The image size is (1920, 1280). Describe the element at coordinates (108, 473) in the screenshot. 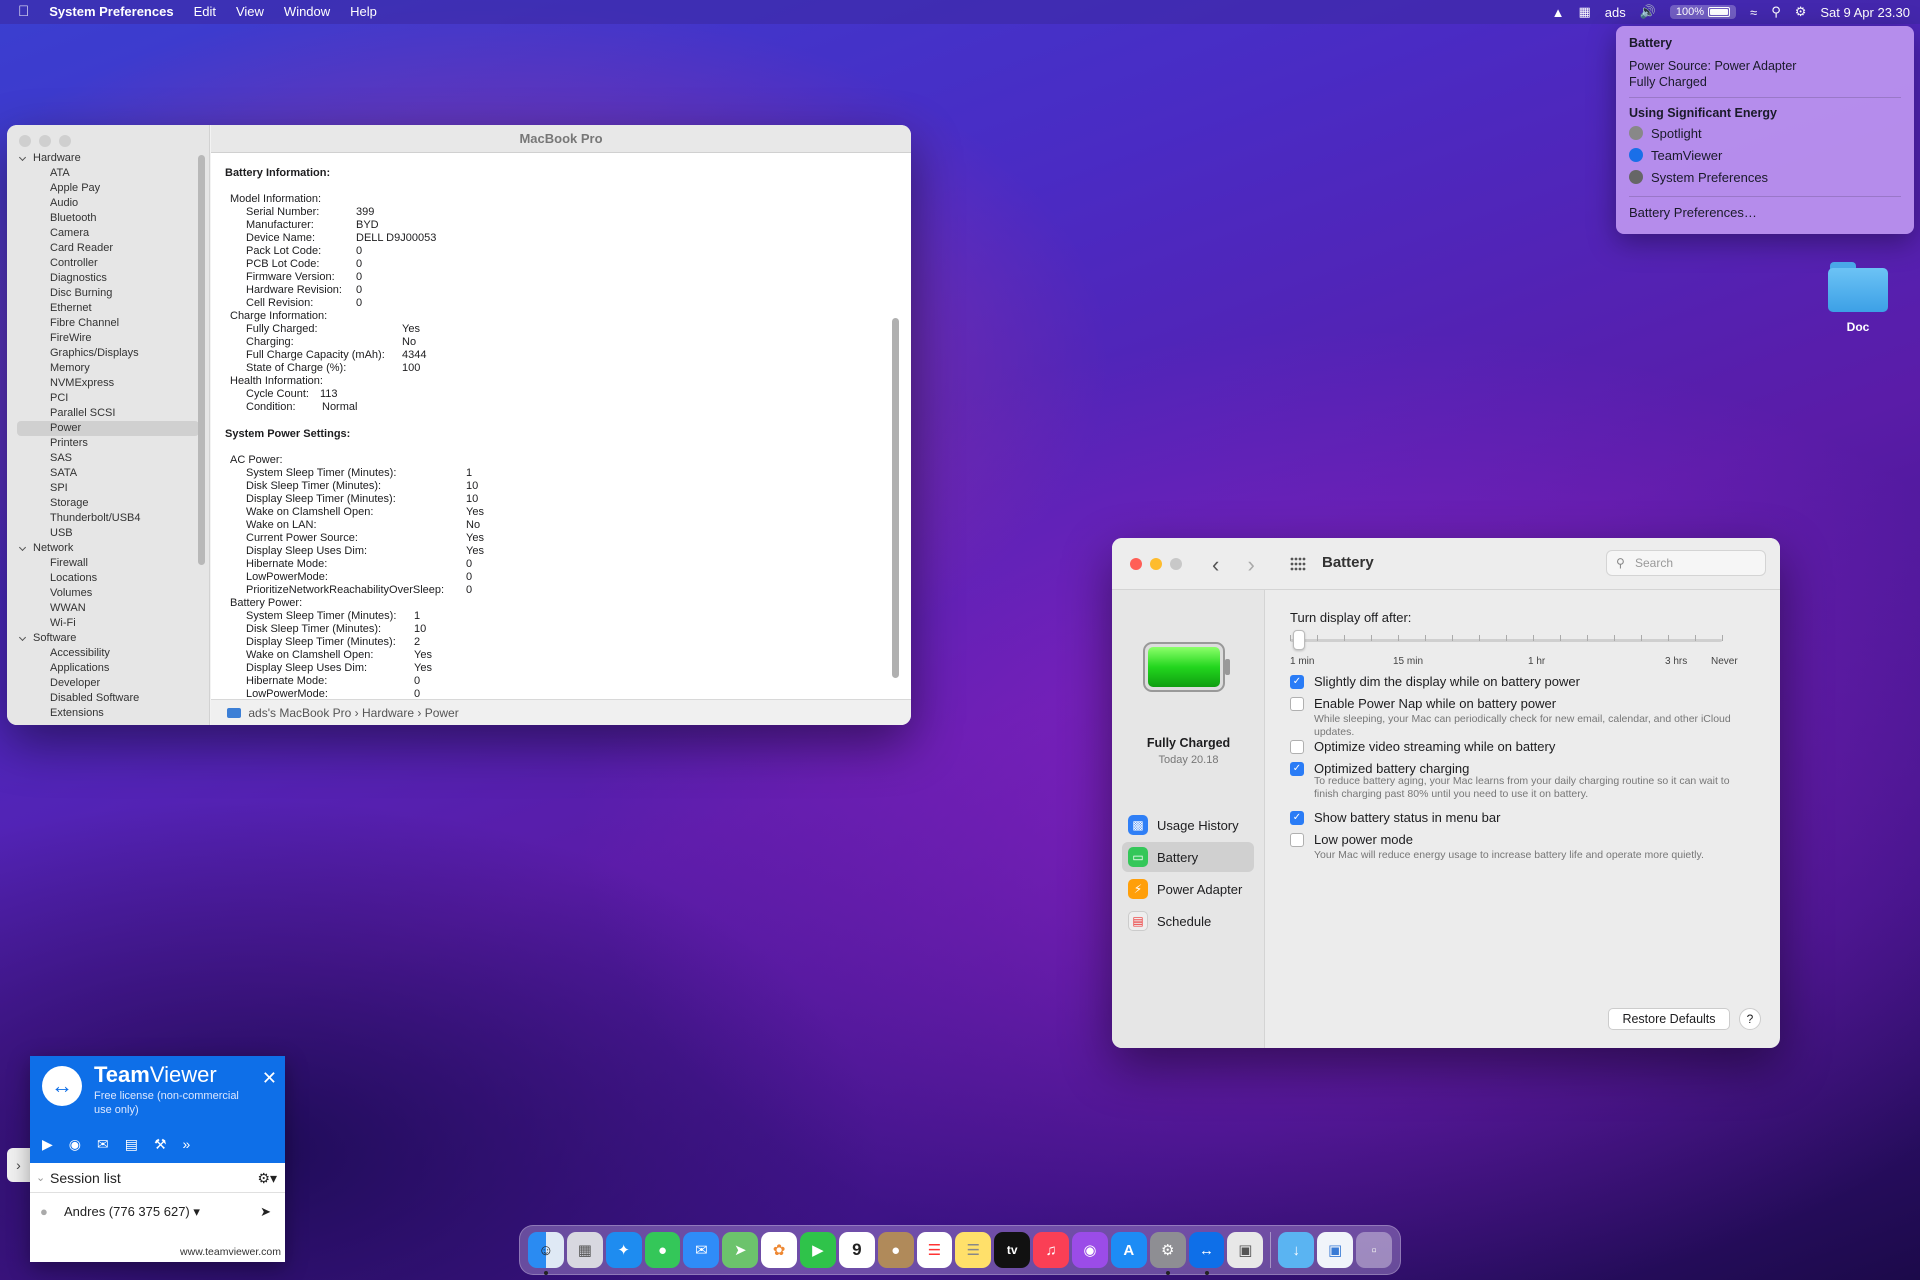

I see `sidebar-item: SATA` at that location.